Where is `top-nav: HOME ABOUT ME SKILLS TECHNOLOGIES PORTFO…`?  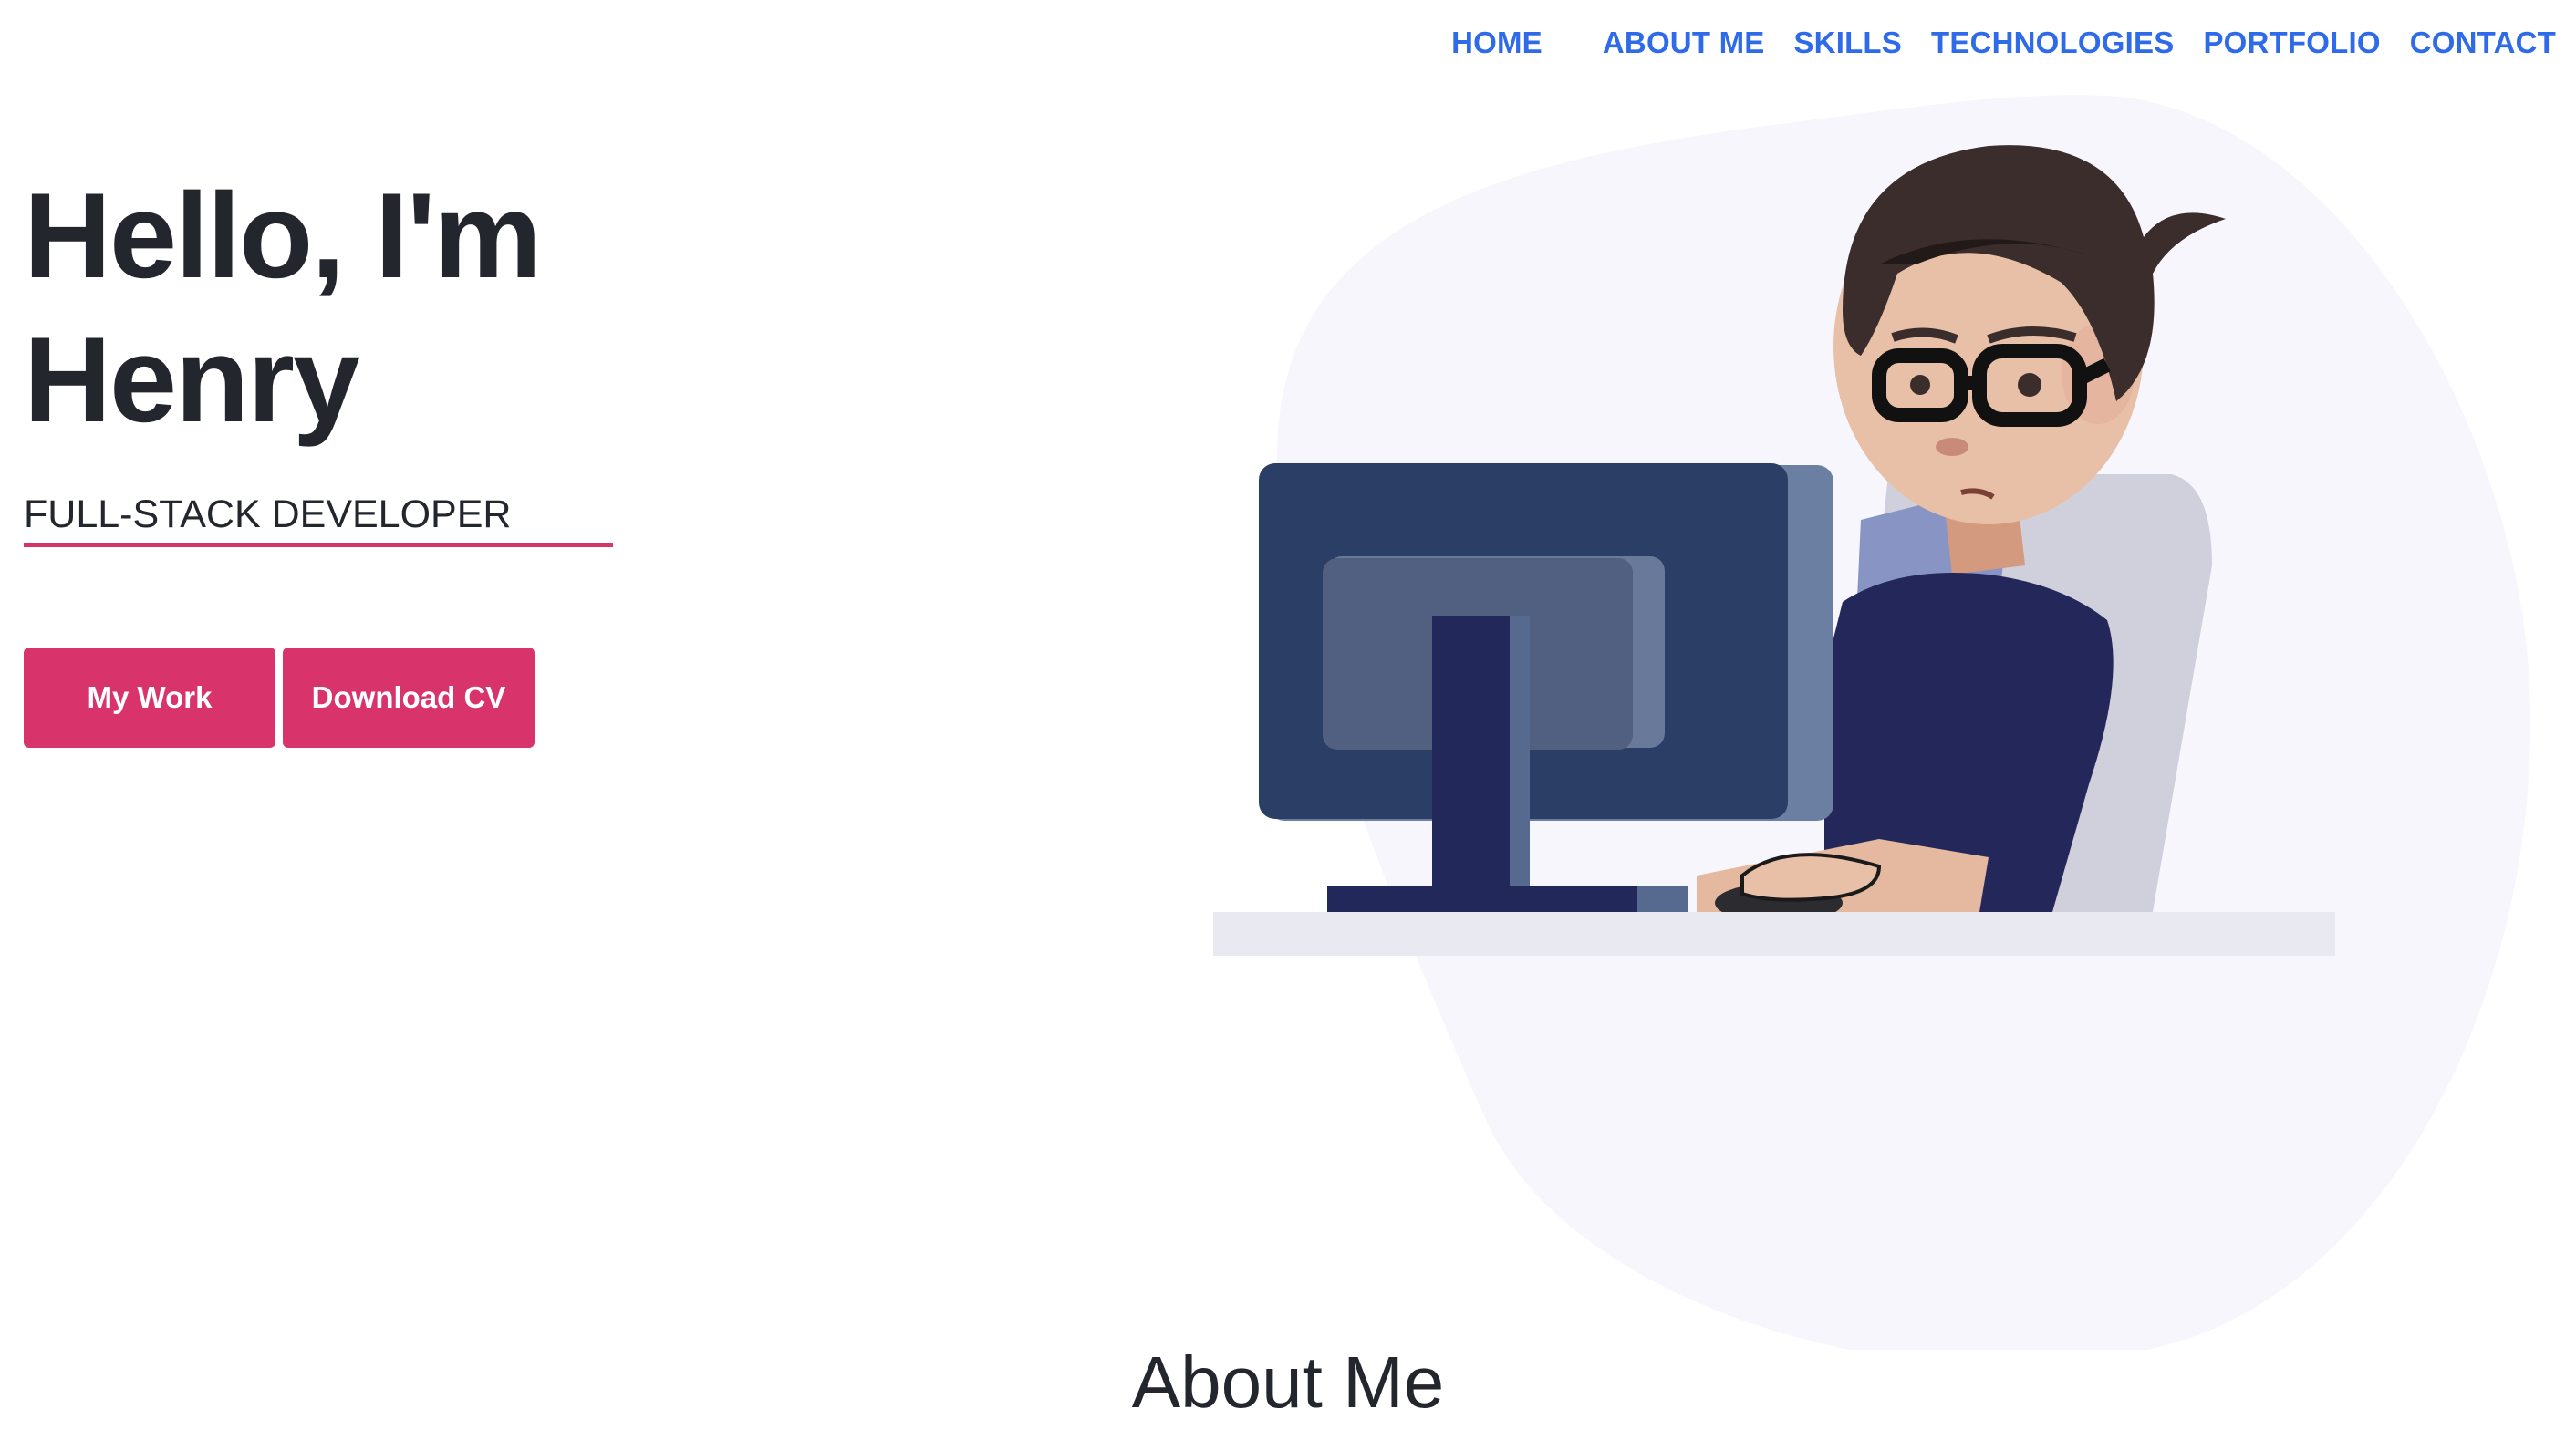
top-nav: HOME ABOUT ME SKILLS TECHNOLOGIES PORTFO… is located at coordinates (2003, 43).